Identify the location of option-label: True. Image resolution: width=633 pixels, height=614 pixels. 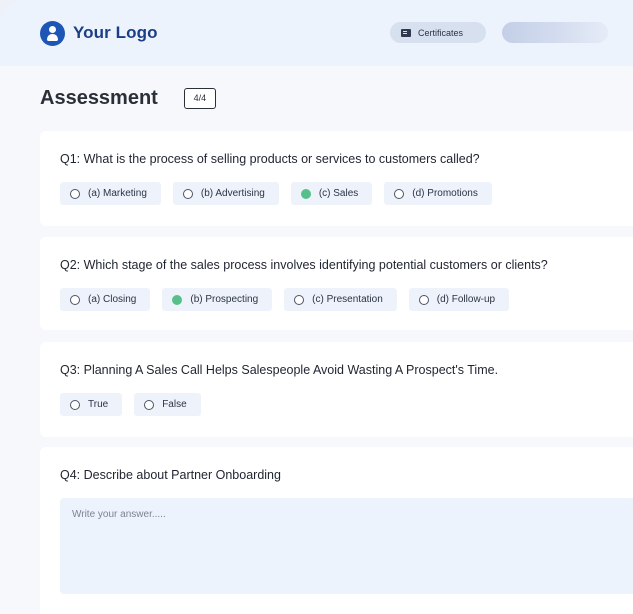
(98, 404).